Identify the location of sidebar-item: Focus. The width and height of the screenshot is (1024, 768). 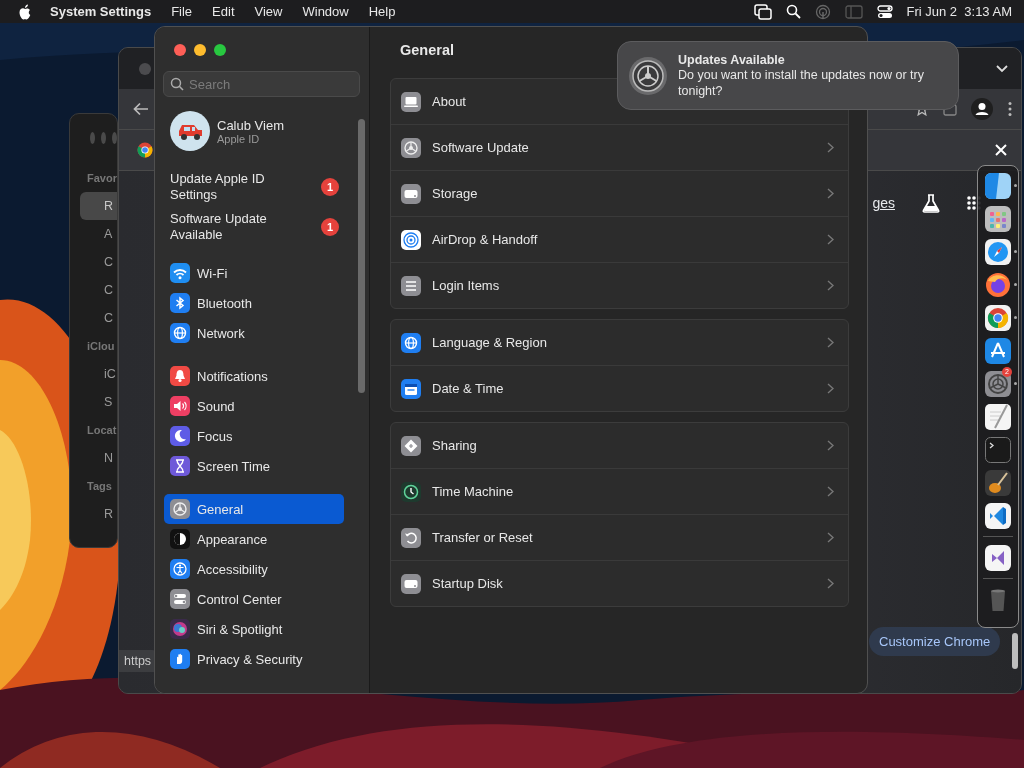
(254, 436).